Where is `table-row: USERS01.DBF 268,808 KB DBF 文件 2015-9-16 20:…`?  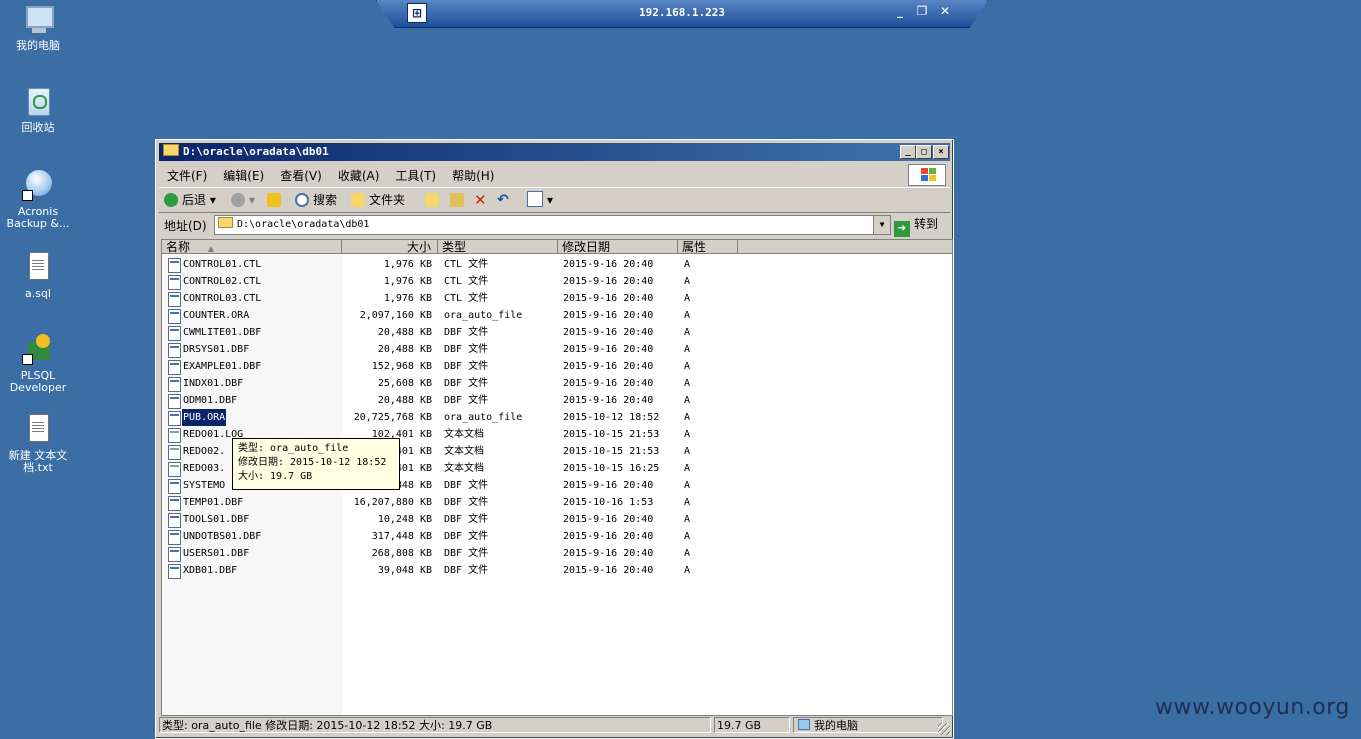 table-row: USERS01.DBF 268,808 KB DBF 文件 2015-9-16 20:… is located at coordinates (557, 553).